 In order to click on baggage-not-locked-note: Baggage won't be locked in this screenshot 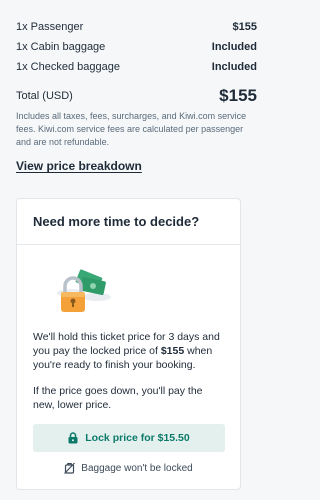, I will do `click(128, 468)`.